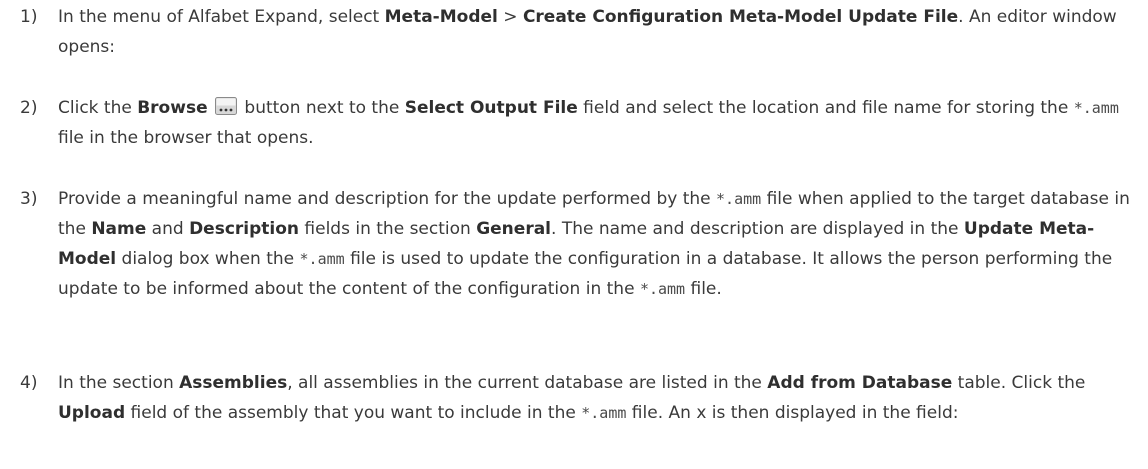  Describe the element at coordinates (172, 108) in the screenshot. I see `browse-label: Browse` at that location.